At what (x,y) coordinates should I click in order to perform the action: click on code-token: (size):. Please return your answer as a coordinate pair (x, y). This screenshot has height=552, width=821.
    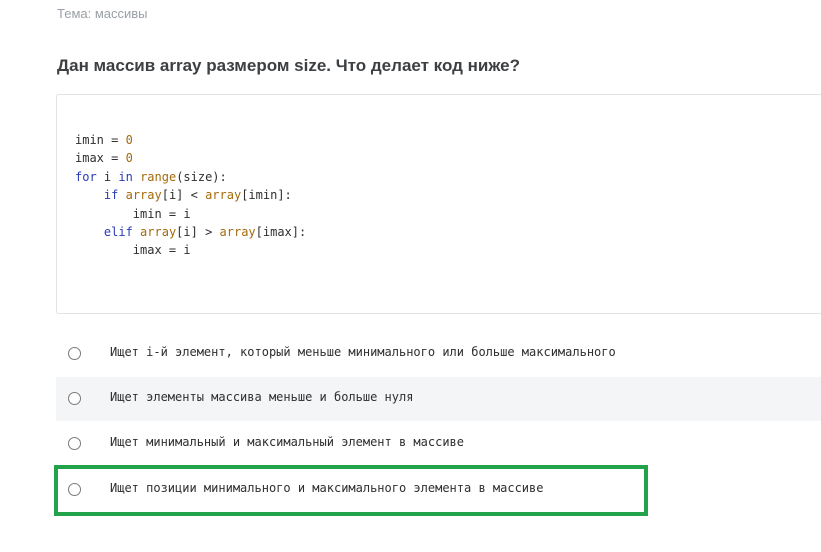
    Looking at the image, I should click on (201, 176).